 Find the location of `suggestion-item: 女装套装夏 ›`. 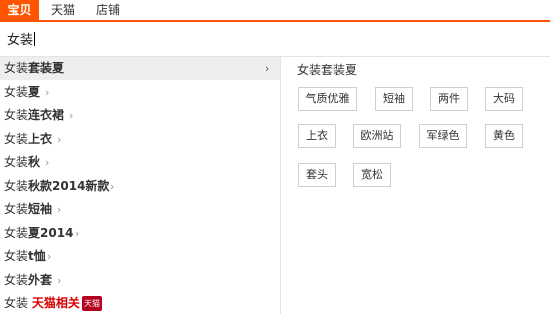

suggestion-item: 女装套装夏 › is located at coordinates (140, 68).